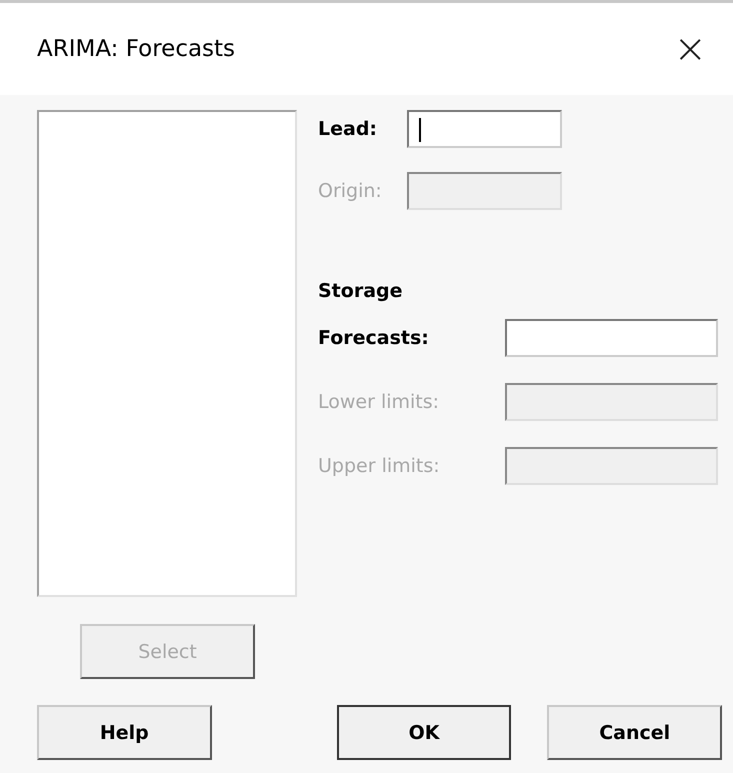 This screenshot has width=733, height=773. What do you see at coordinates (350, 191) in the screenshot?
I see `field-label: Origin:` at bounding box center [350, 191].